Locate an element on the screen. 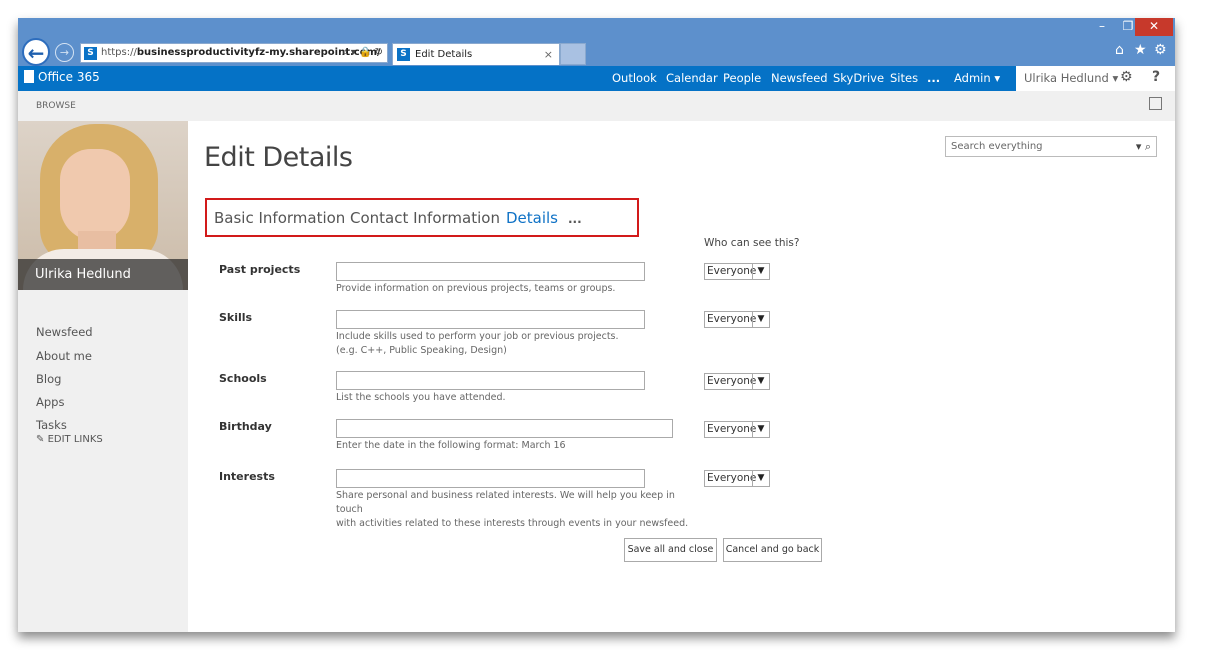 This screenshot has height=670, width=1213. interests-input is located at coordinates (490, 478).